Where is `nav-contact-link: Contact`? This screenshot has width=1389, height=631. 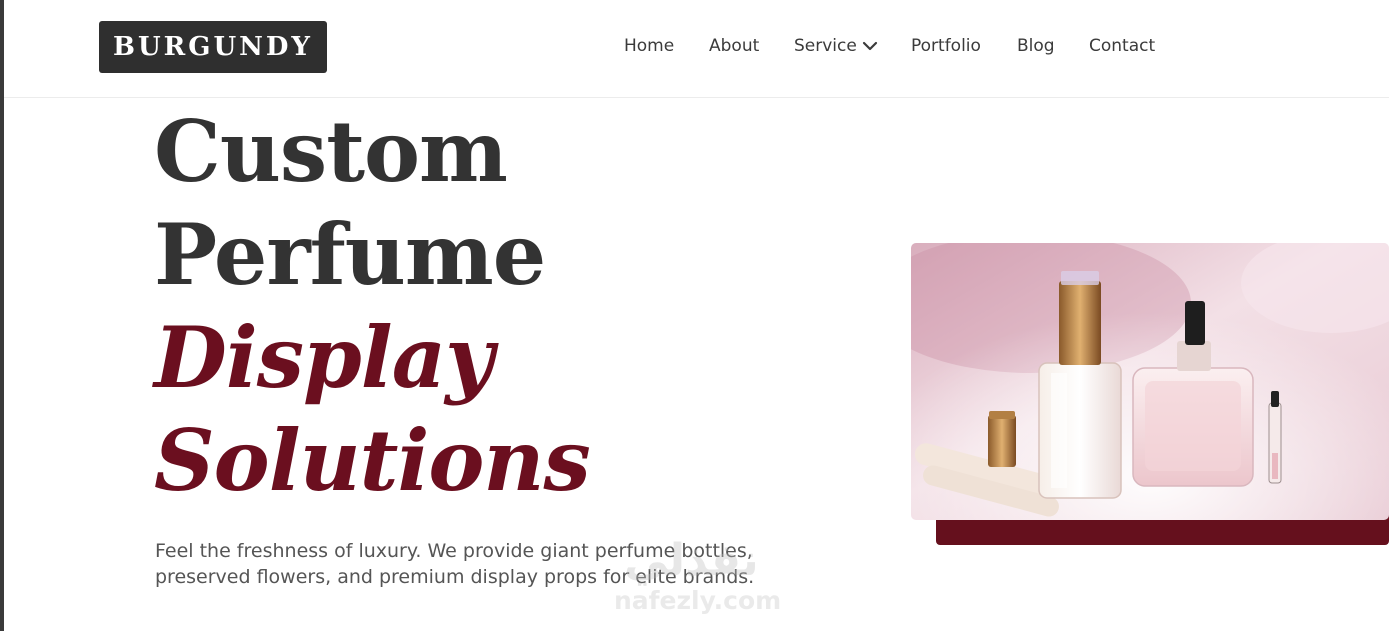
nav-contact-link: Contact is located at coordinates (1122, 46).